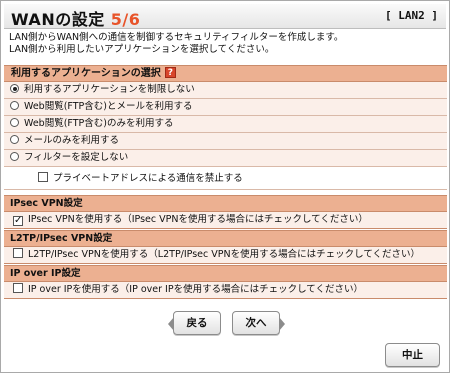  Describe the element at coordinates (176, 37) in the screenshot. I see `description-line-1: LAN側からWAN側への通信を制御するセキュリティフィルターを作成します。` at that location.